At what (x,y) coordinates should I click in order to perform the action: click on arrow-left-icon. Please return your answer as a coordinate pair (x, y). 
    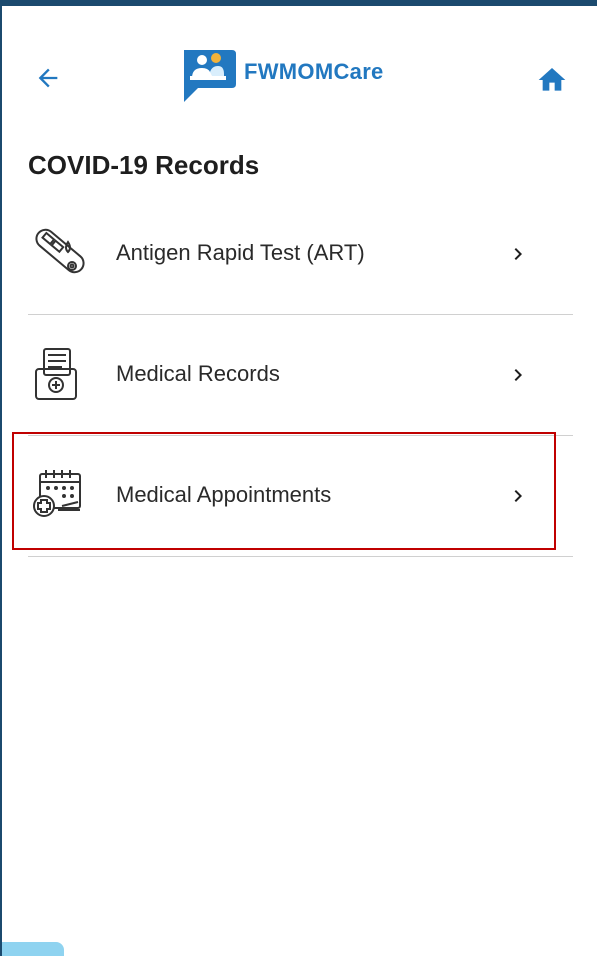
    Looking at the image, I should click on (48, 78).